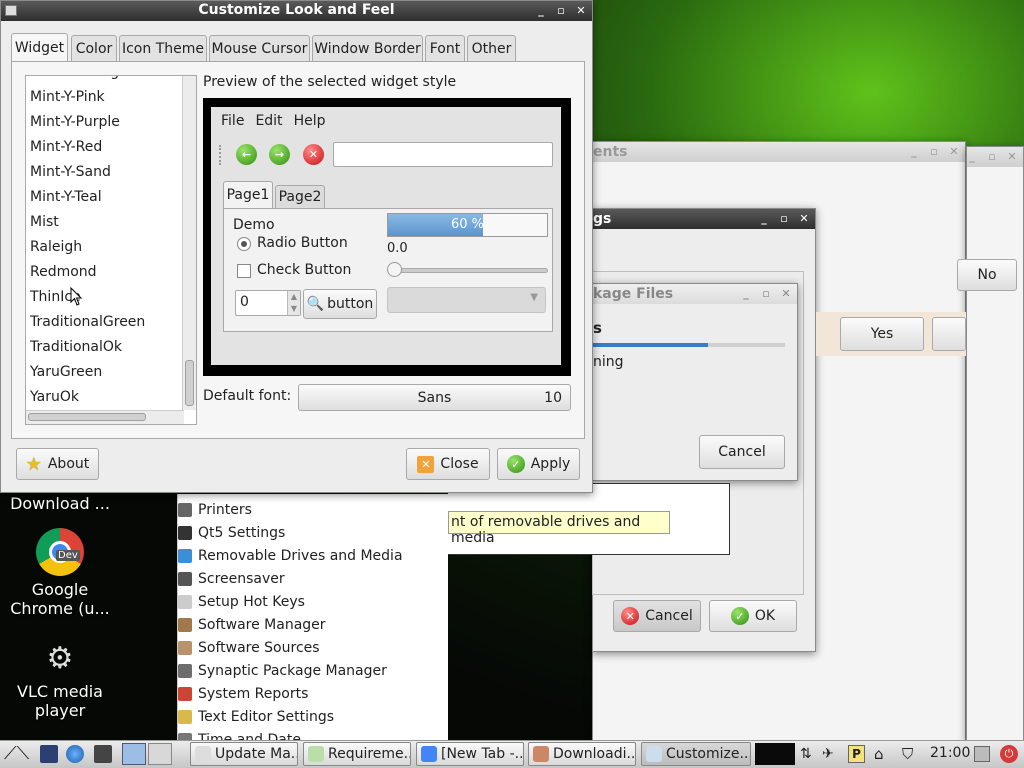 The height and width of the screenshot is (768, 1024). What do you see at coordinates (268, 303) in the screenshot?
I see `spin-button: 0 ▲ ▼` at bounding box center [268, 303].